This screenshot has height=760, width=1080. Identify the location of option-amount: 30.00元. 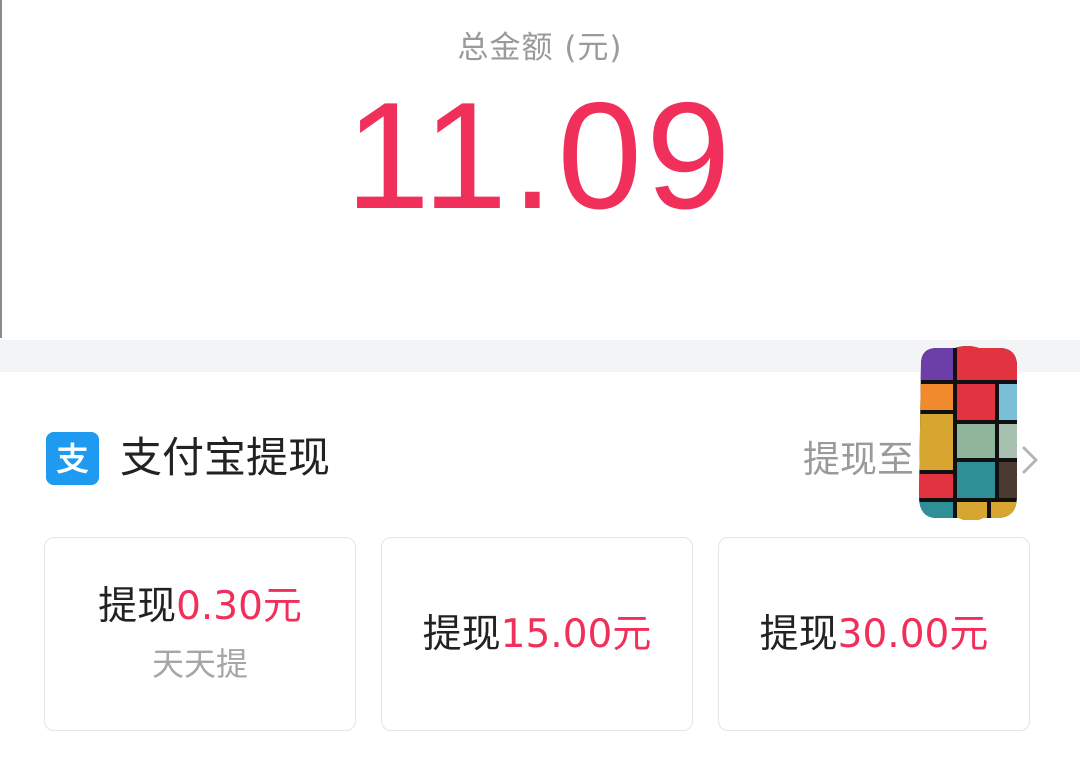
(913, 634).